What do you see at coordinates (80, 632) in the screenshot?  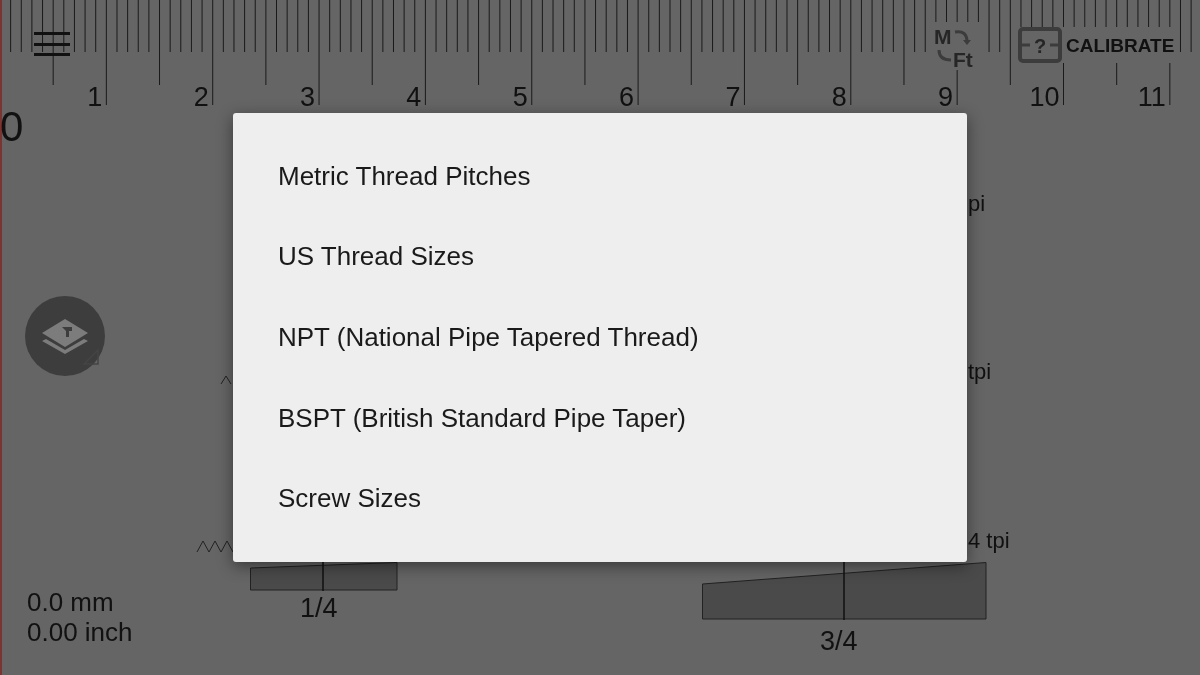 I see `inch-reading: 0.00 inch` at bounding box center [80, 632].